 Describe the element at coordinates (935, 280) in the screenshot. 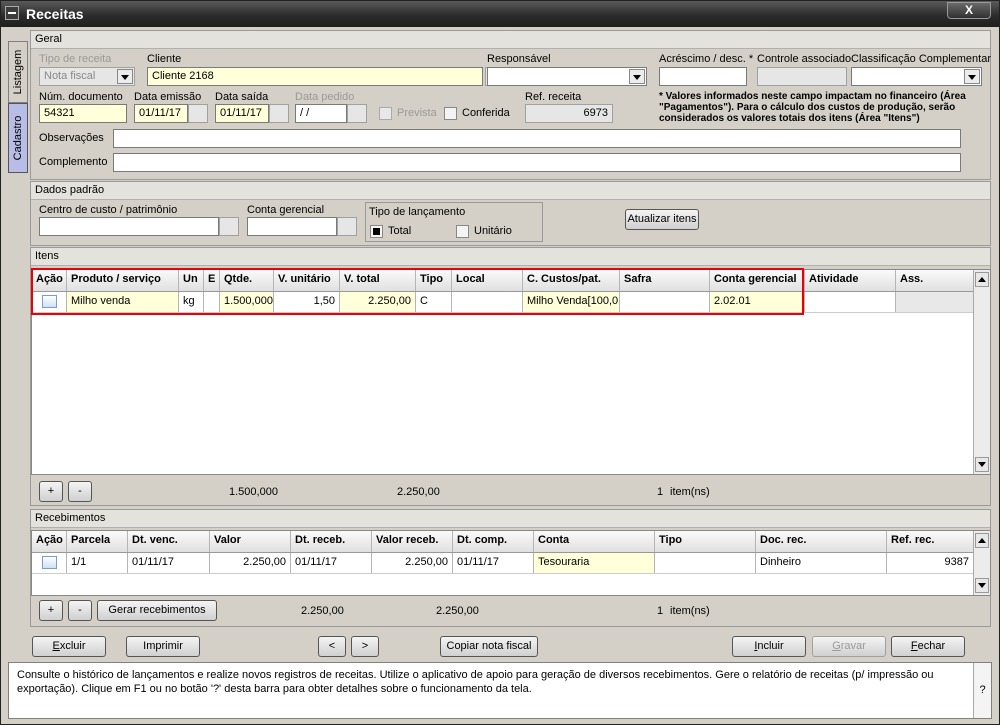

I see `col-ass: Ass.` at that location.